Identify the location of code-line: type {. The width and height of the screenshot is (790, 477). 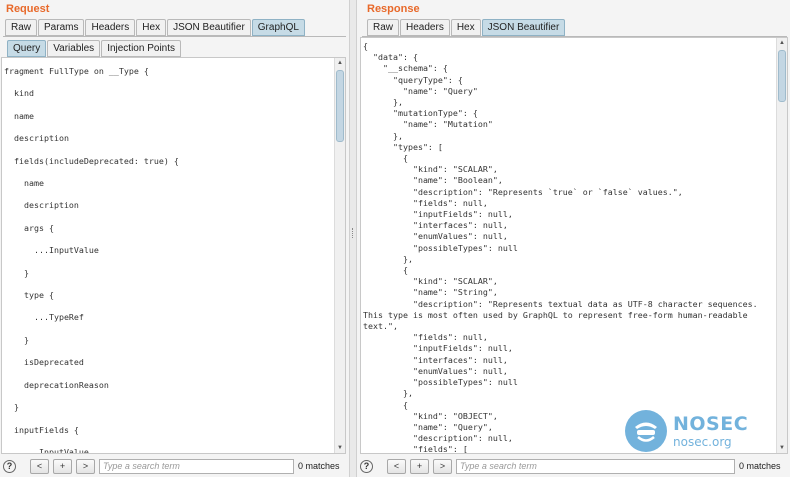
(29, 295).